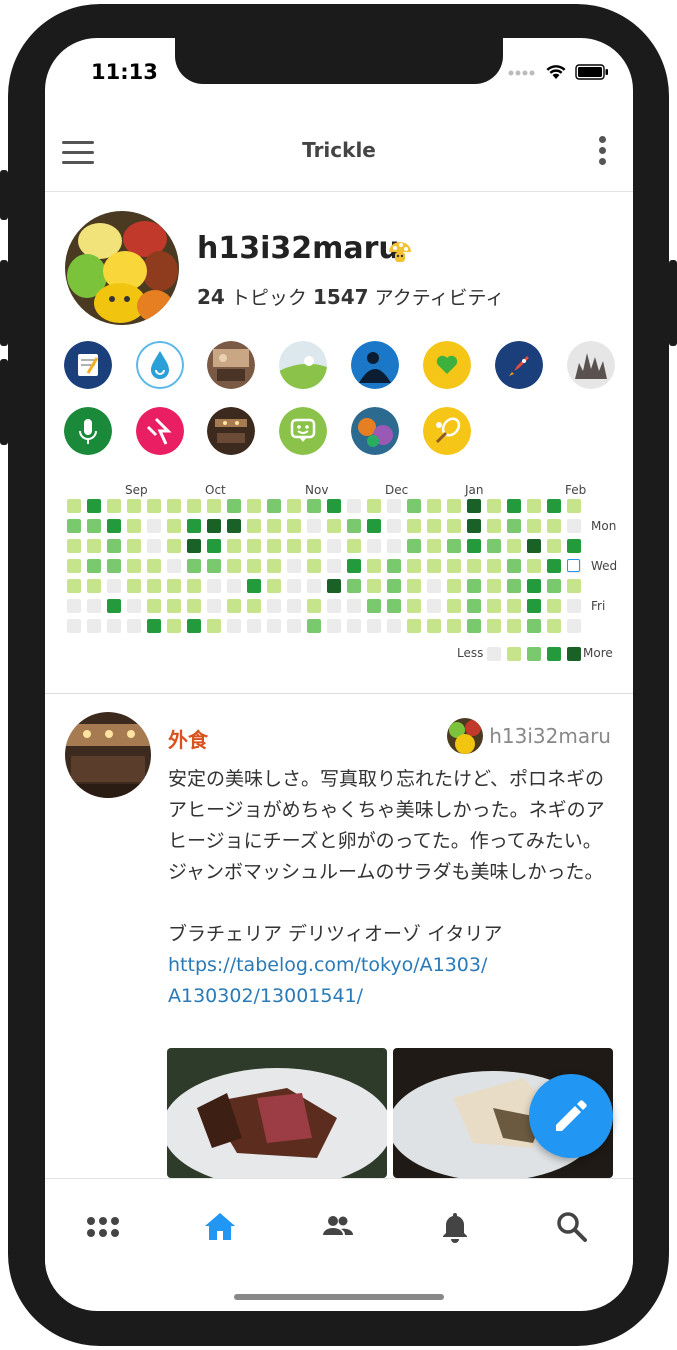 Image resolution: width=677 pixels, height=1350 pixels. What do you see at coordinates (220, 1227) in the screenshot?
I see `home-icon` at bounding box center [220, 1227].